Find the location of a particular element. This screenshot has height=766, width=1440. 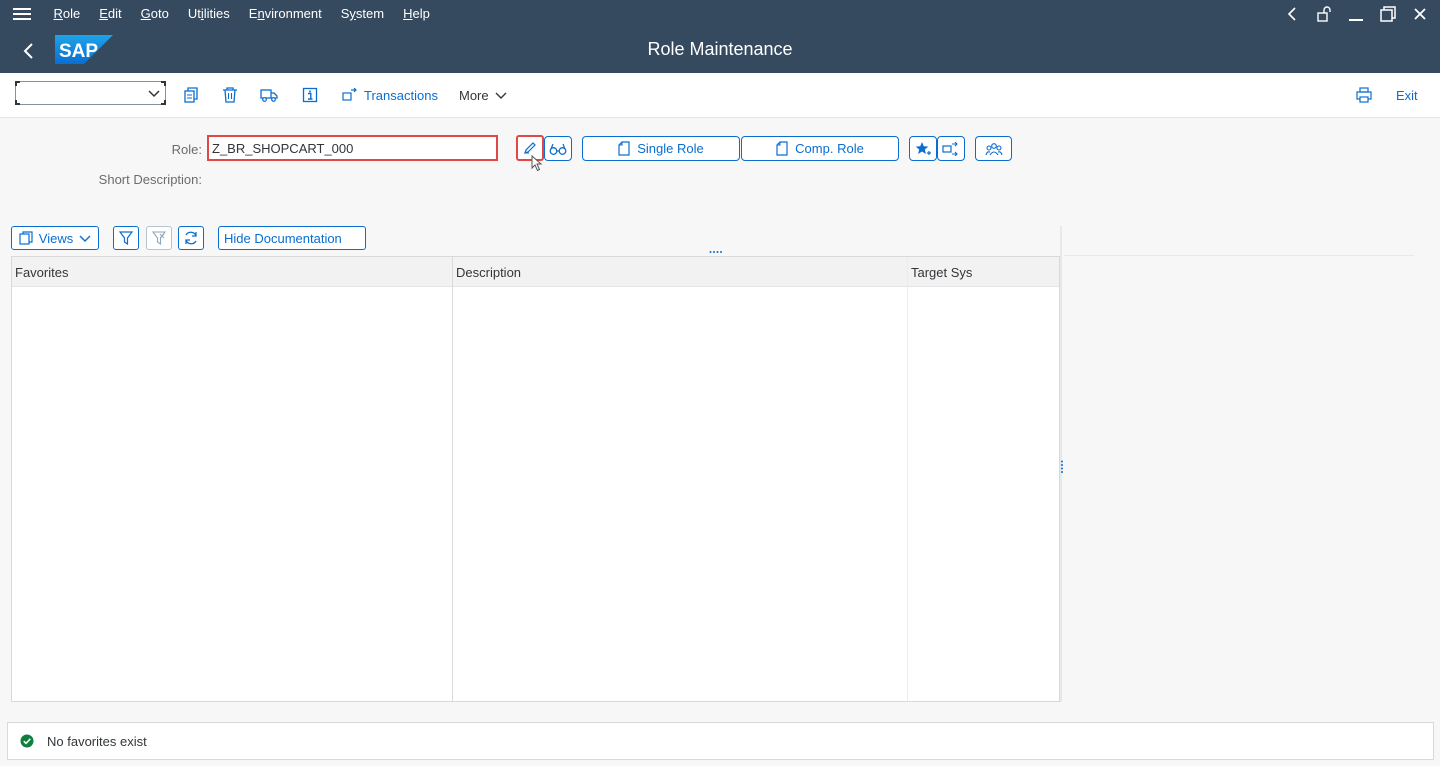

glasses-icon is located at coordinates (558, 149).